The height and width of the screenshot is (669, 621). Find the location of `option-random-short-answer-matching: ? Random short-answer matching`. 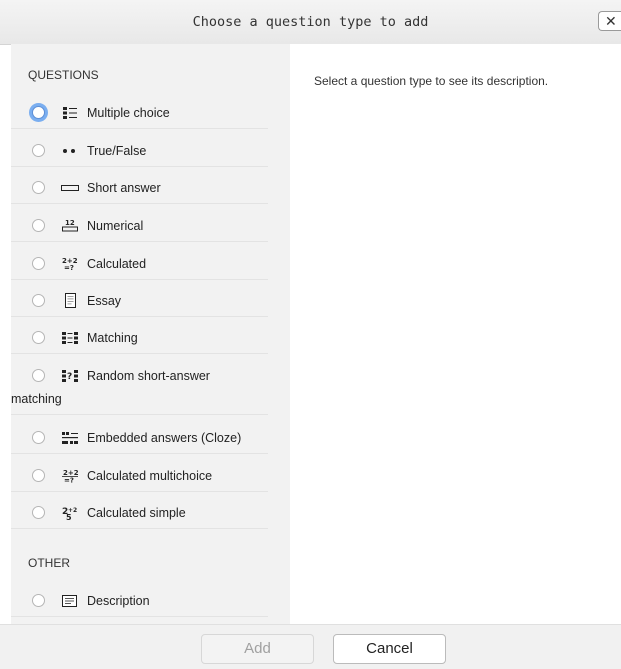

option-random-short-answer-matching: ? Random short-answer matching is located at coordinates (139, 387).